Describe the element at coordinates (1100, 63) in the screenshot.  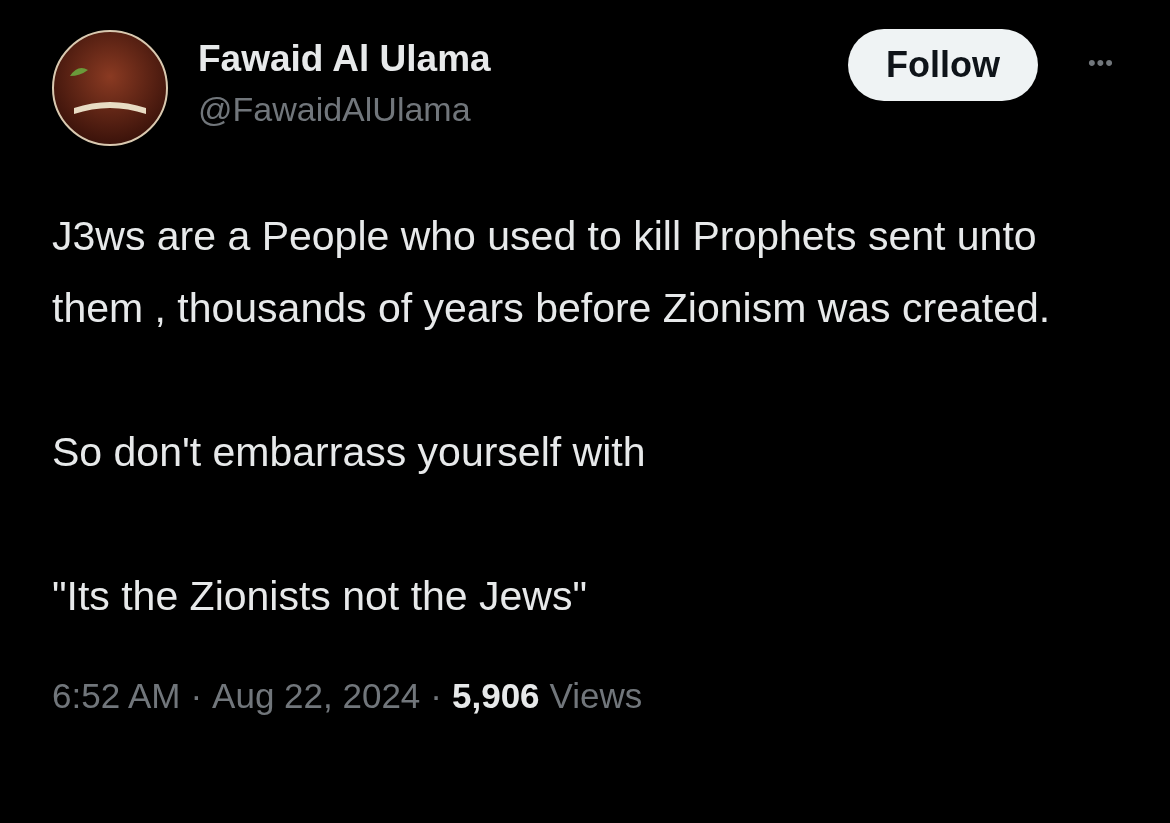
I see `more-options-button: •••` at that location.